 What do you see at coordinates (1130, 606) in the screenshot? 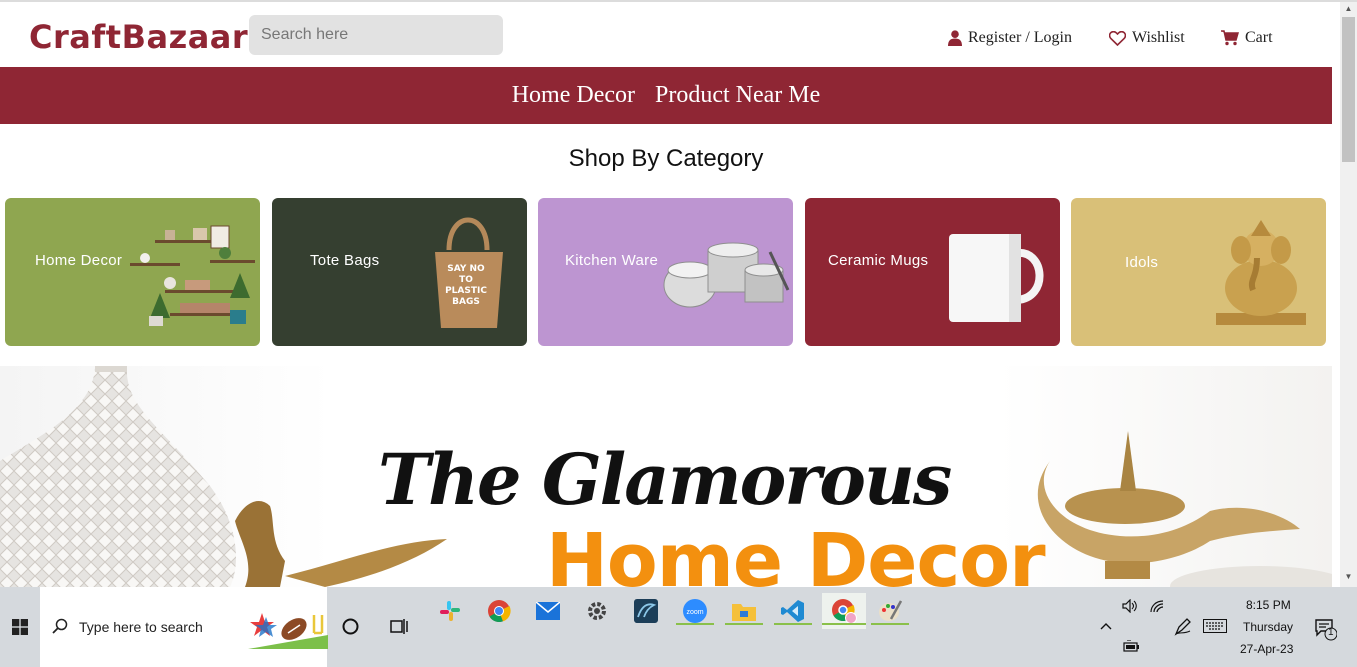
I see `volume-icon` at bounding box center [1130, 606].